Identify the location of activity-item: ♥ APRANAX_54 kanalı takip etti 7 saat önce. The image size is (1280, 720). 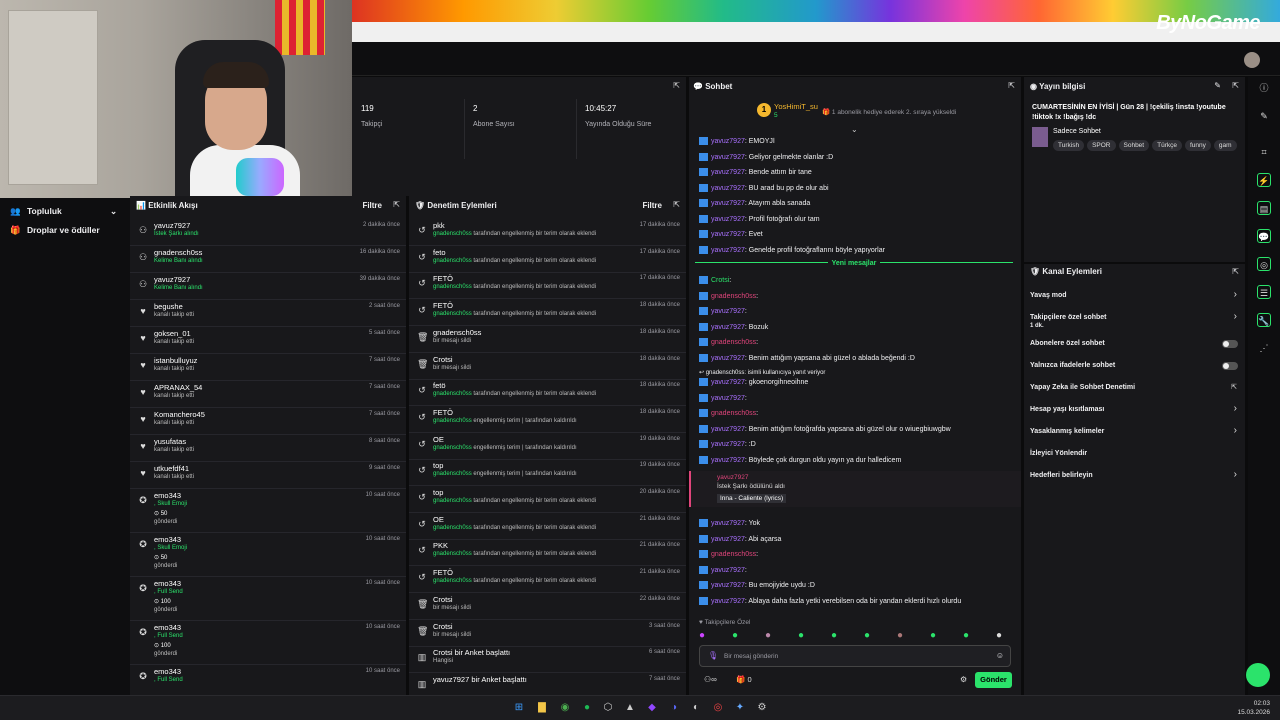
(268, 394).